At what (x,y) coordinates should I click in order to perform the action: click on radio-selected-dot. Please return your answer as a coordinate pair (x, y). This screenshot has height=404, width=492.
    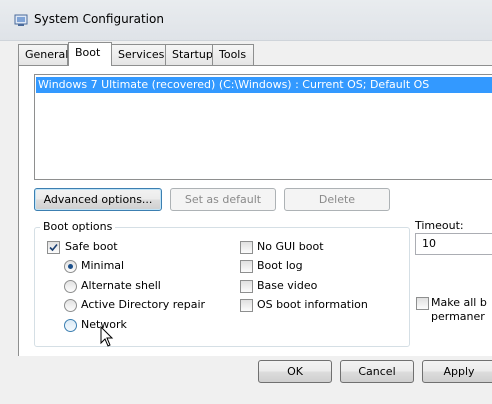
    Looking at the image, I should click on (70, 266).